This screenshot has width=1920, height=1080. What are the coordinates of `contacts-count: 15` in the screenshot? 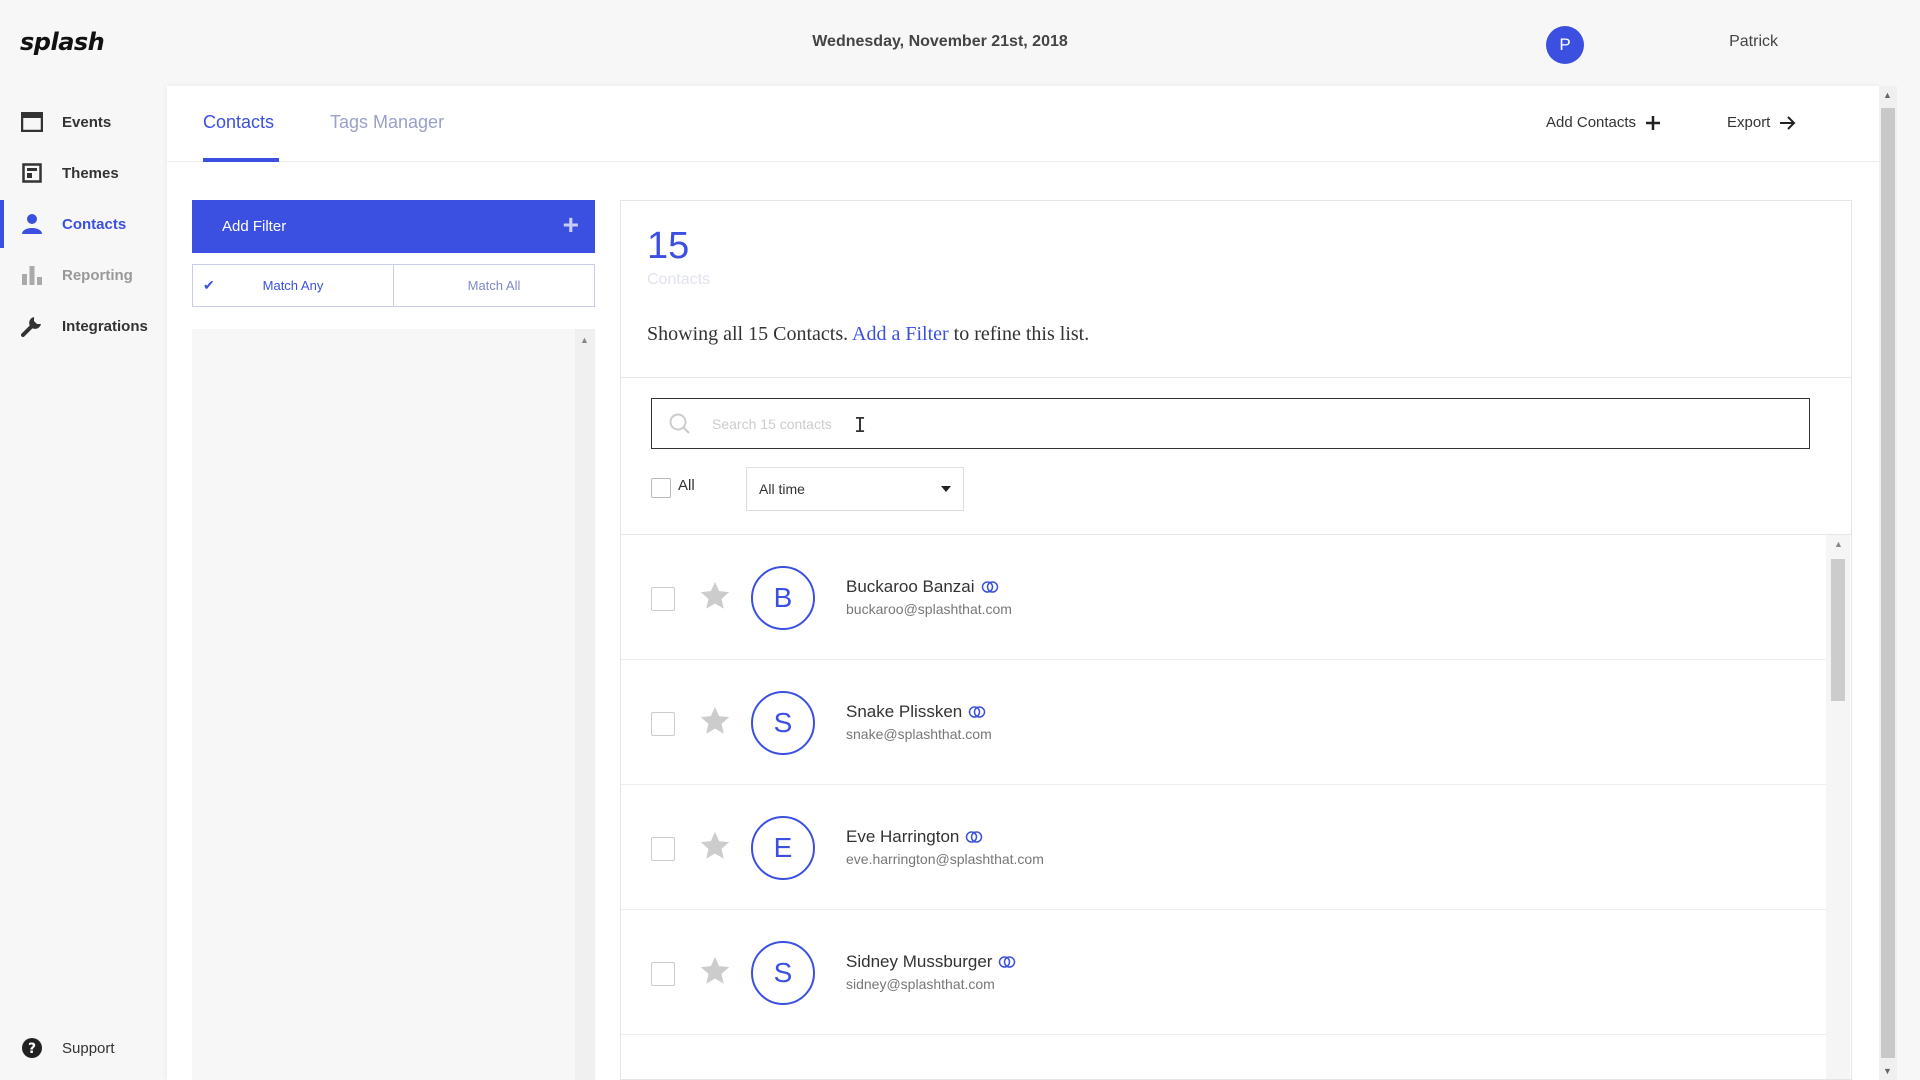 It's located at (668, 246).